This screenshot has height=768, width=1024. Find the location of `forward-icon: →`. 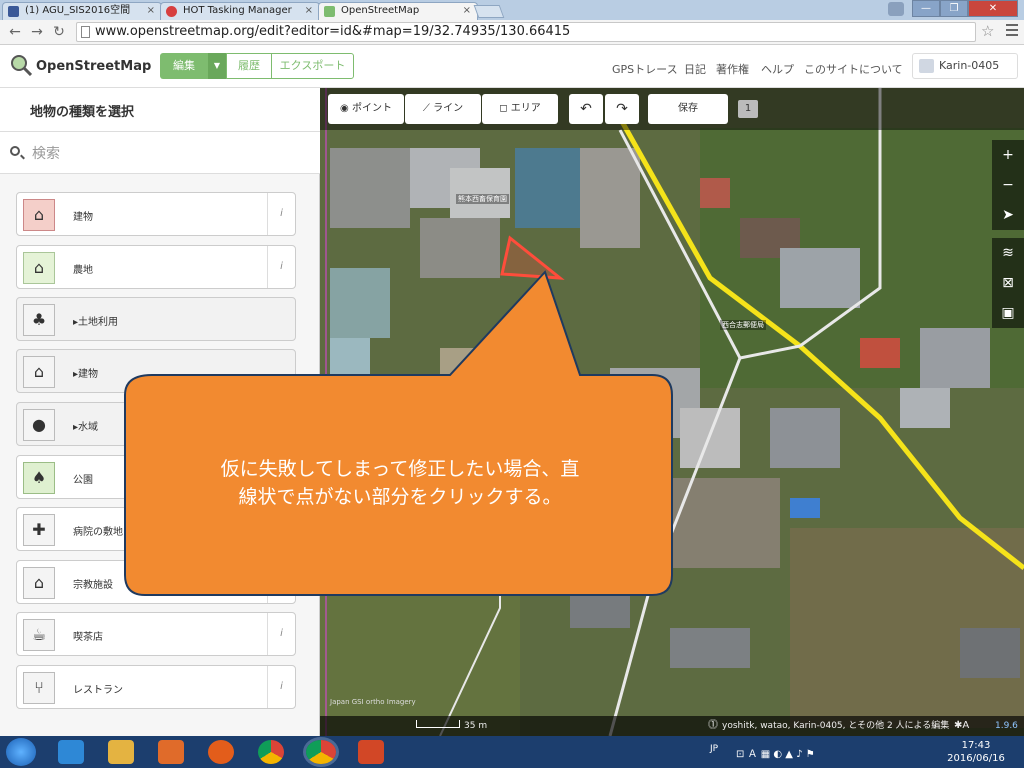

forward-icon: → is located at coordinates (37, 32).